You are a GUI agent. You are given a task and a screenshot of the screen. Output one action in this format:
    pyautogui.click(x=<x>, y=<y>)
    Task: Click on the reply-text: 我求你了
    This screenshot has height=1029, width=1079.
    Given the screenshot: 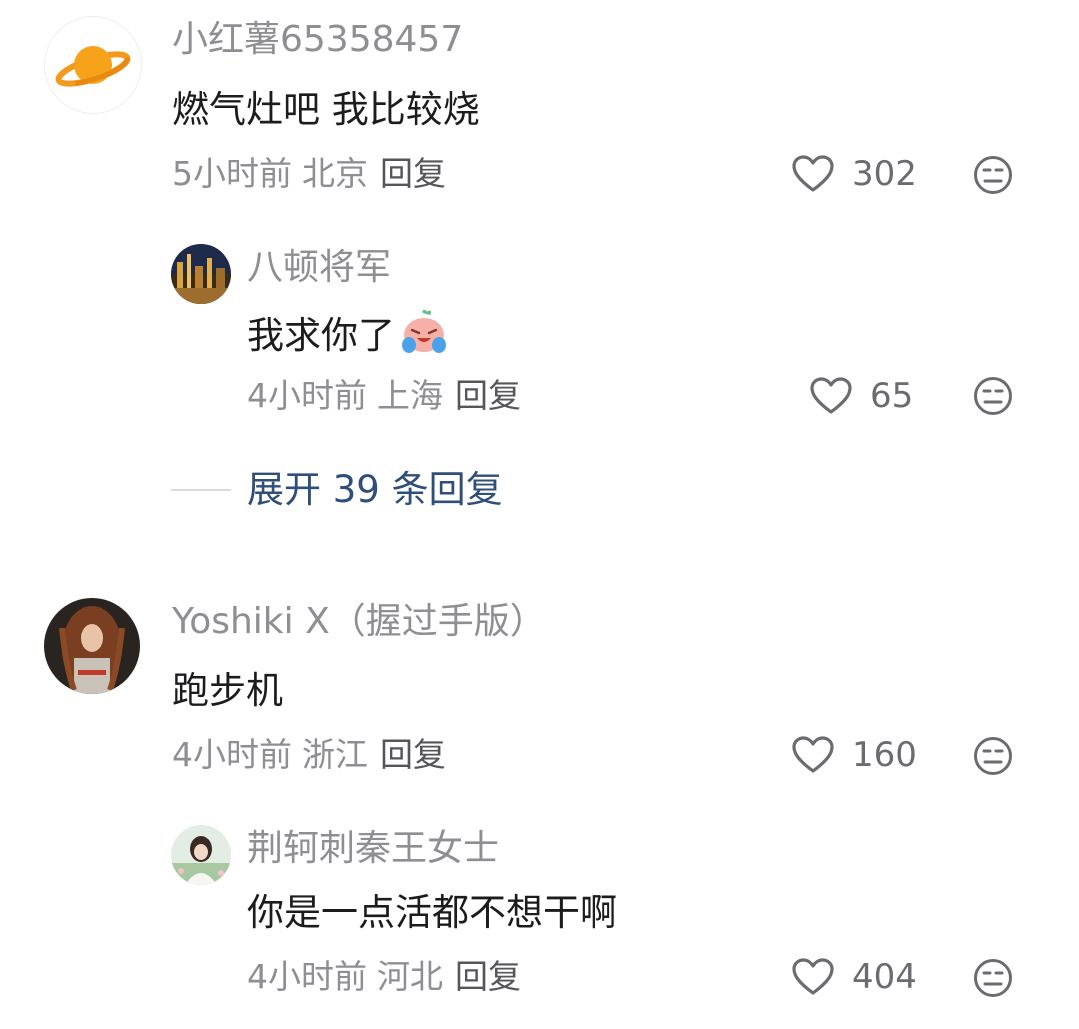 What is the action you would take?
    pyautogui.click(x=348, y=337)
    